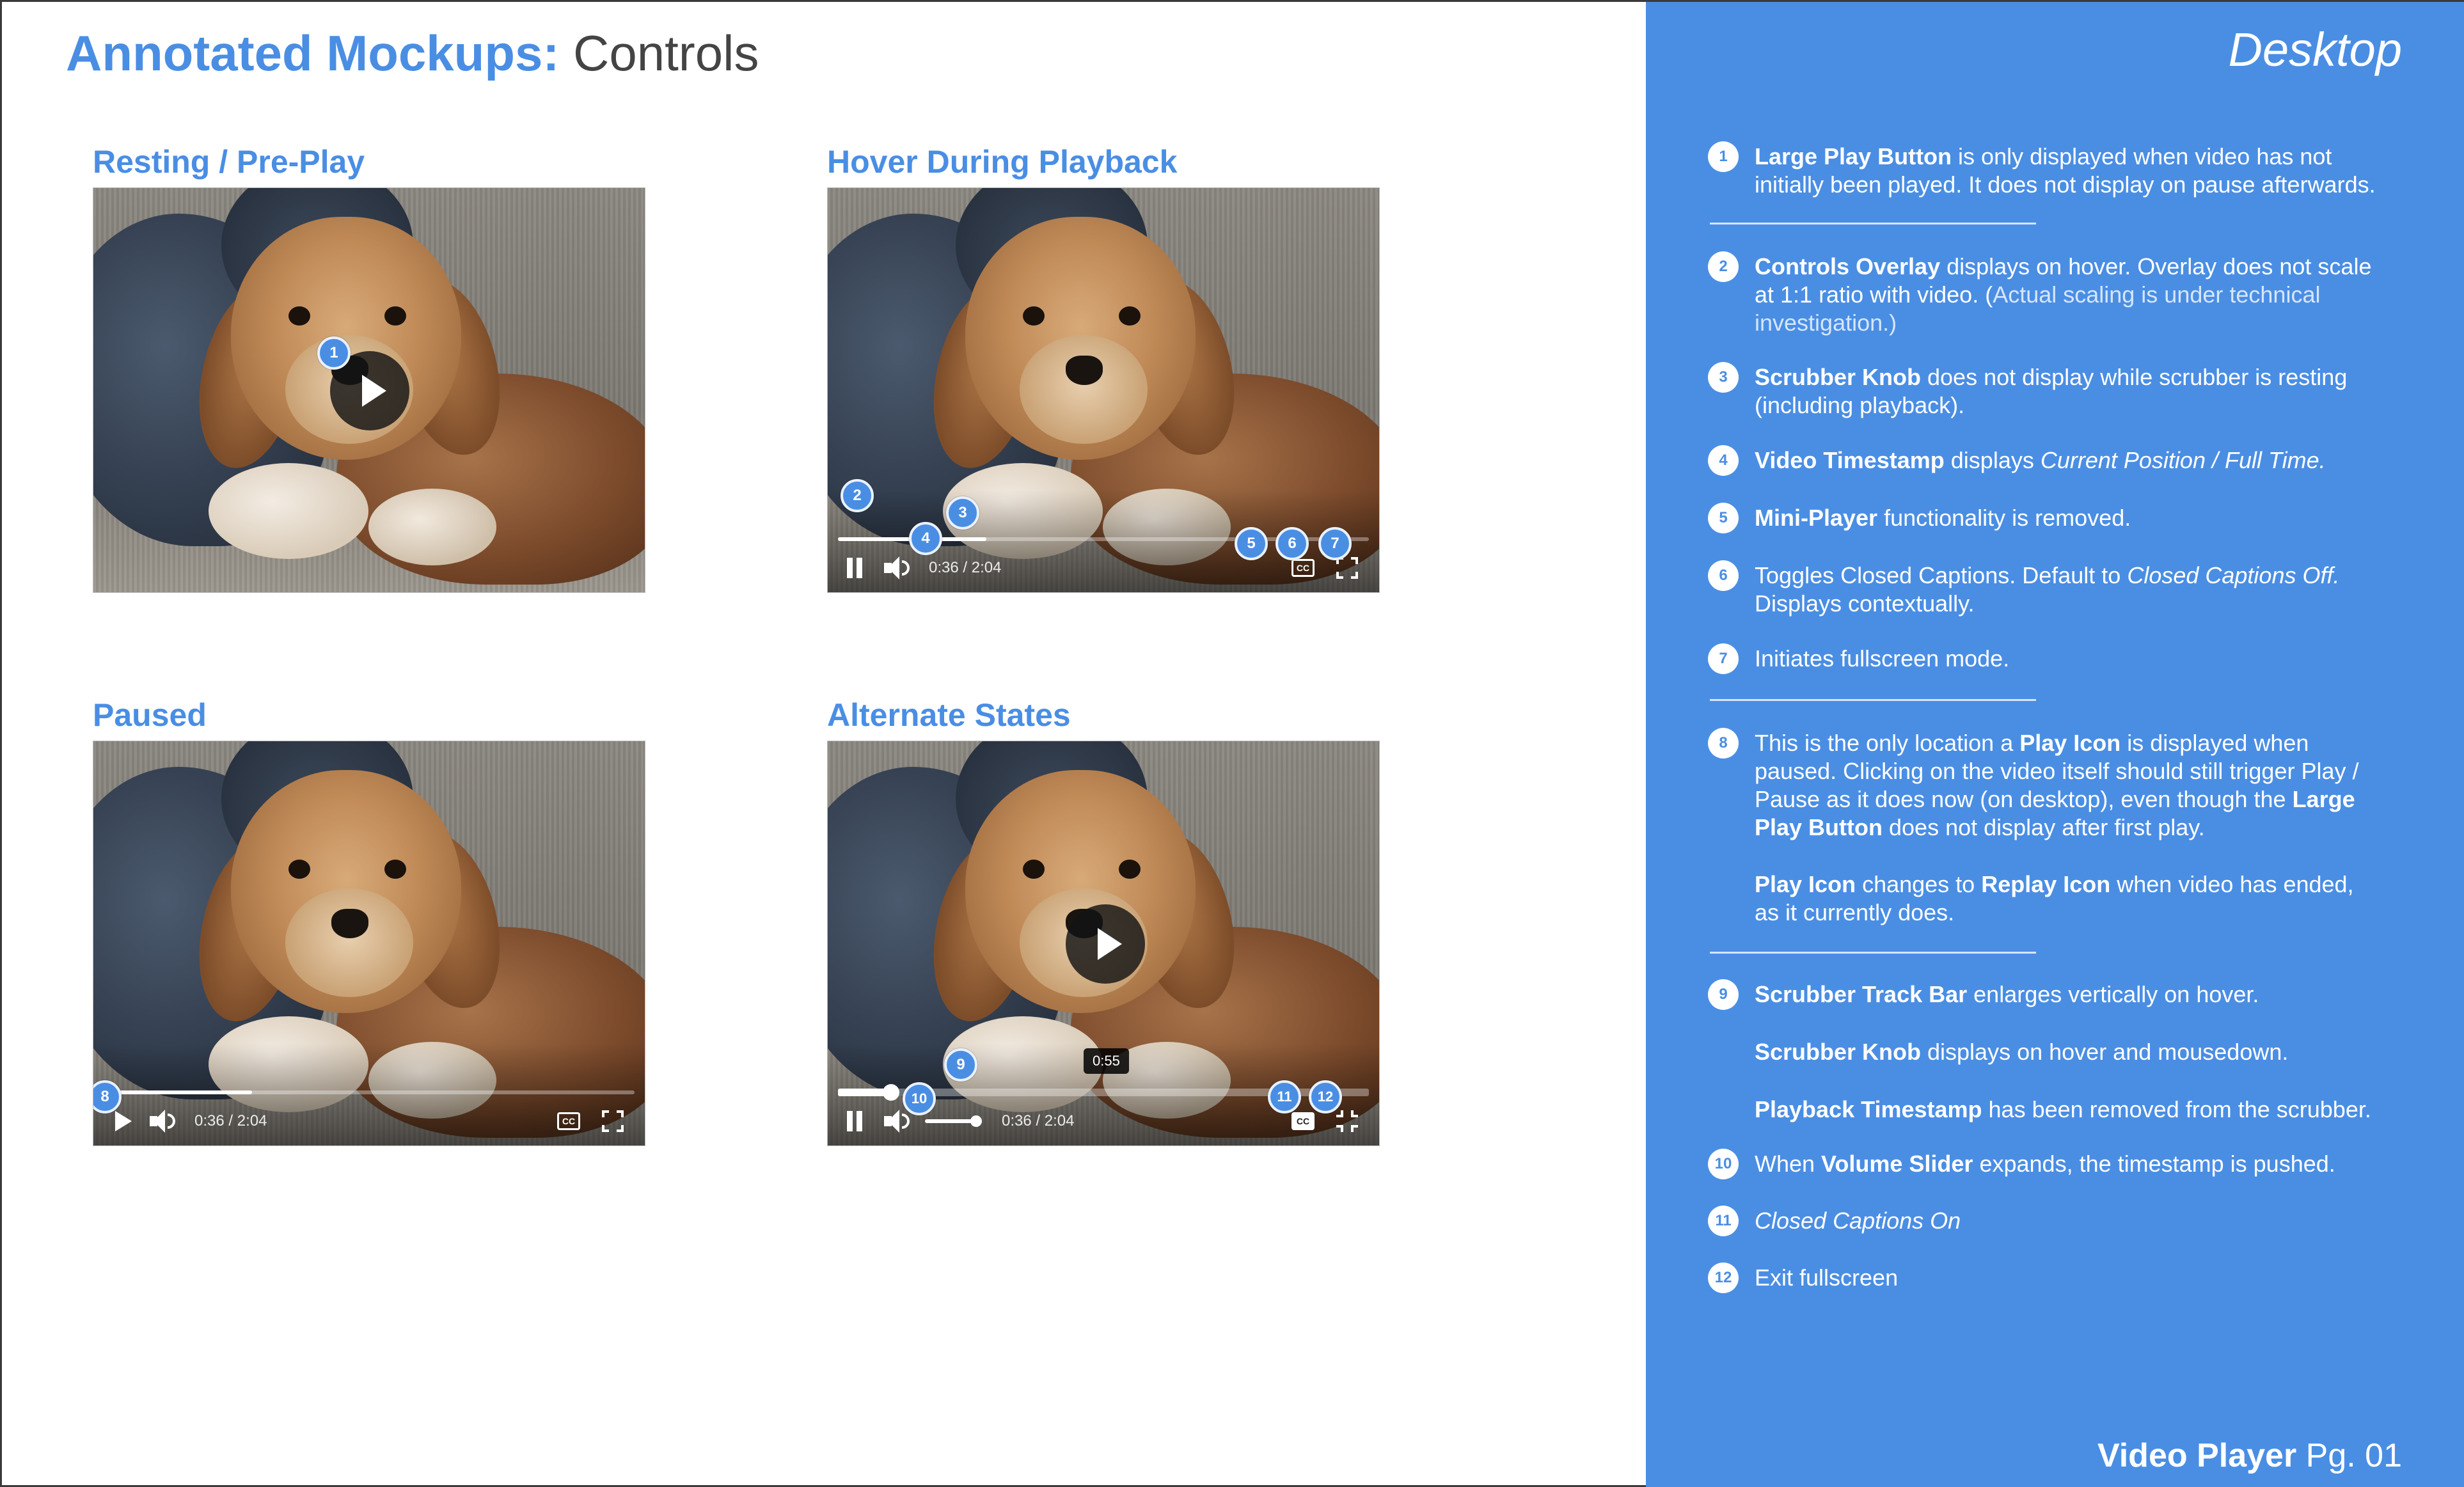 The height and width of the screenshot is (1487, 2464). What do you see at coordinates (949, 715) in the screenshot?
I see `label-alternate: Alternate States` at bounding box center [949, 715].